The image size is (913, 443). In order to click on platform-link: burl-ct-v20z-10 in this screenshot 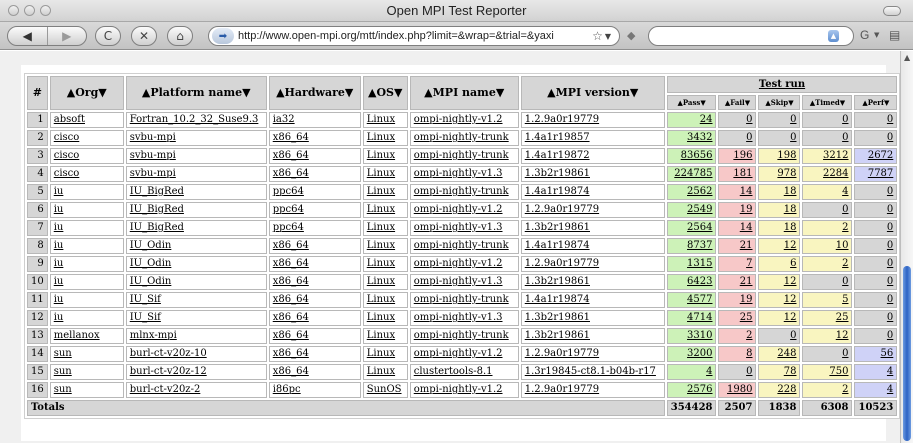, I will do `click(196, 354)`.